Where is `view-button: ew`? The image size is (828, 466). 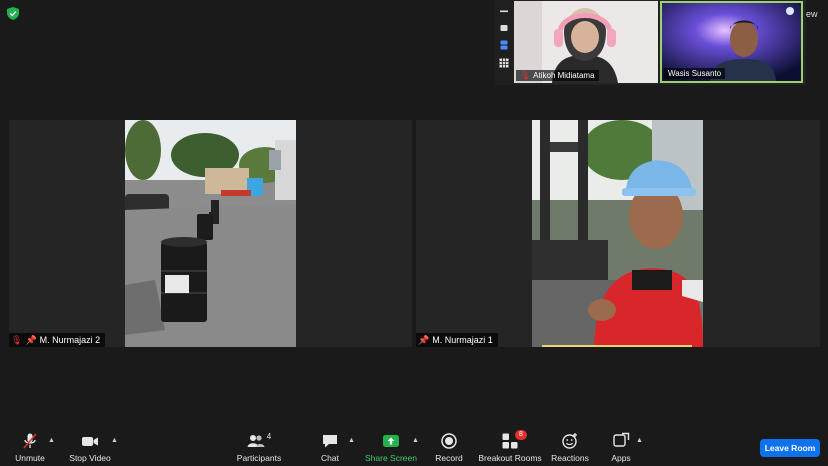
view-button: ew is located at coordinates (812, 14).